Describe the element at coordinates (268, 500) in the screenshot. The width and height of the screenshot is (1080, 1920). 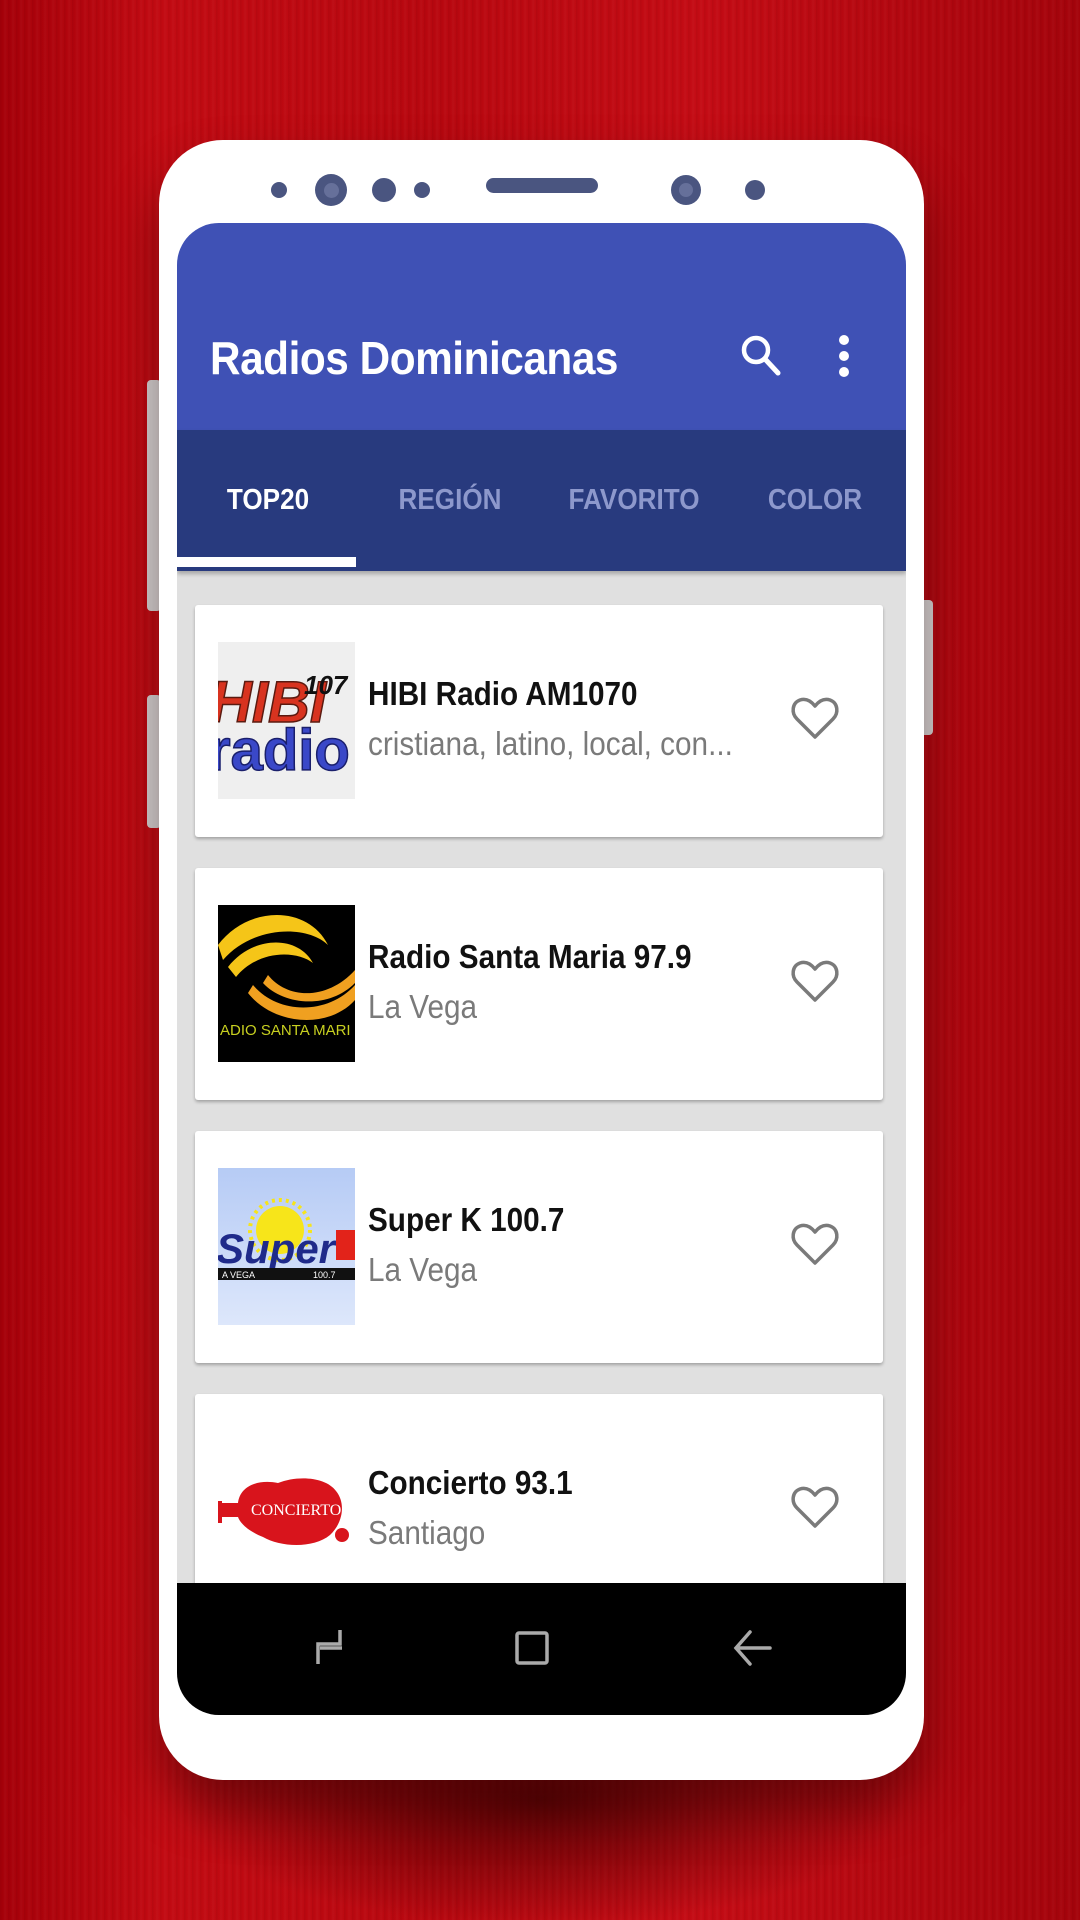
I see `tab-top20: TOP20` at that location.